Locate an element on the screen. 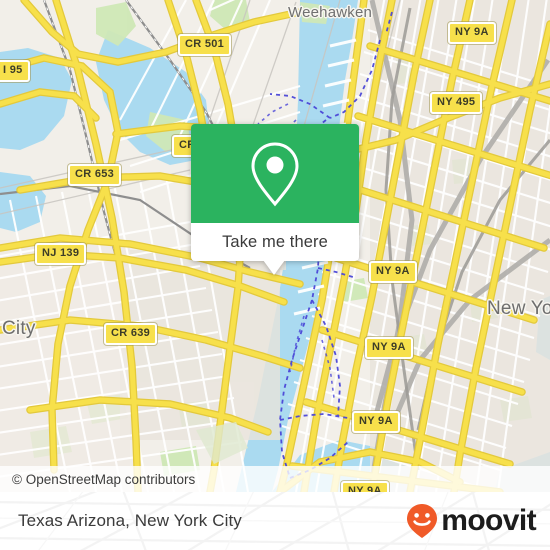  shield-ny-9a-4: NY 9A is located at coordinates (376, 422).